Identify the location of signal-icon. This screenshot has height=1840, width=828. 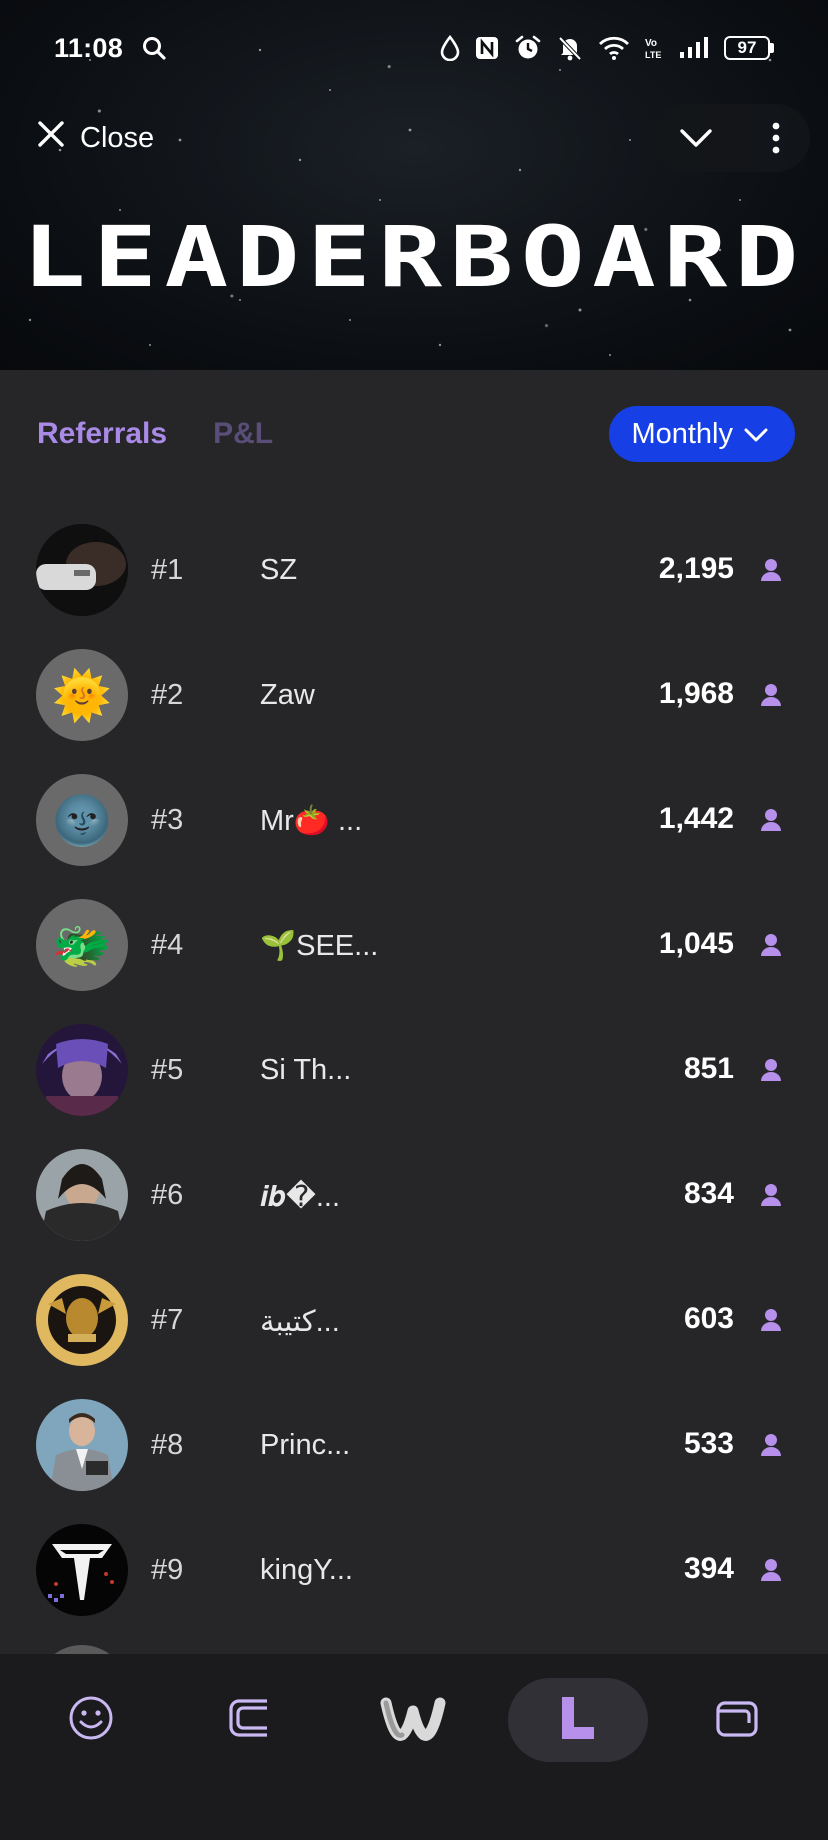
(694, 48).